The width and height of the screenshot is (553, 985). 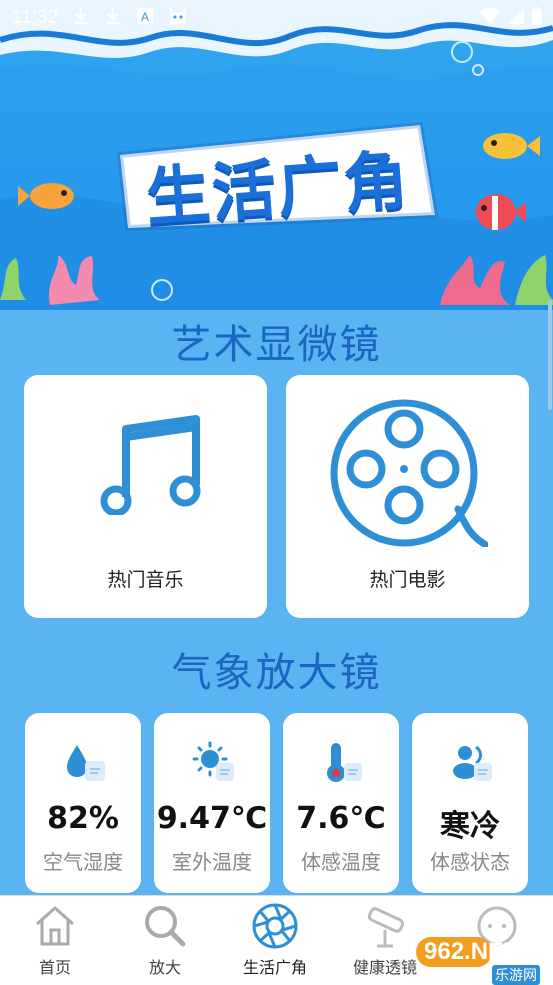 What do you see at coordinates (178, 18) in the screenshot?
I see `android-icon` at bounding box center [178, 18].